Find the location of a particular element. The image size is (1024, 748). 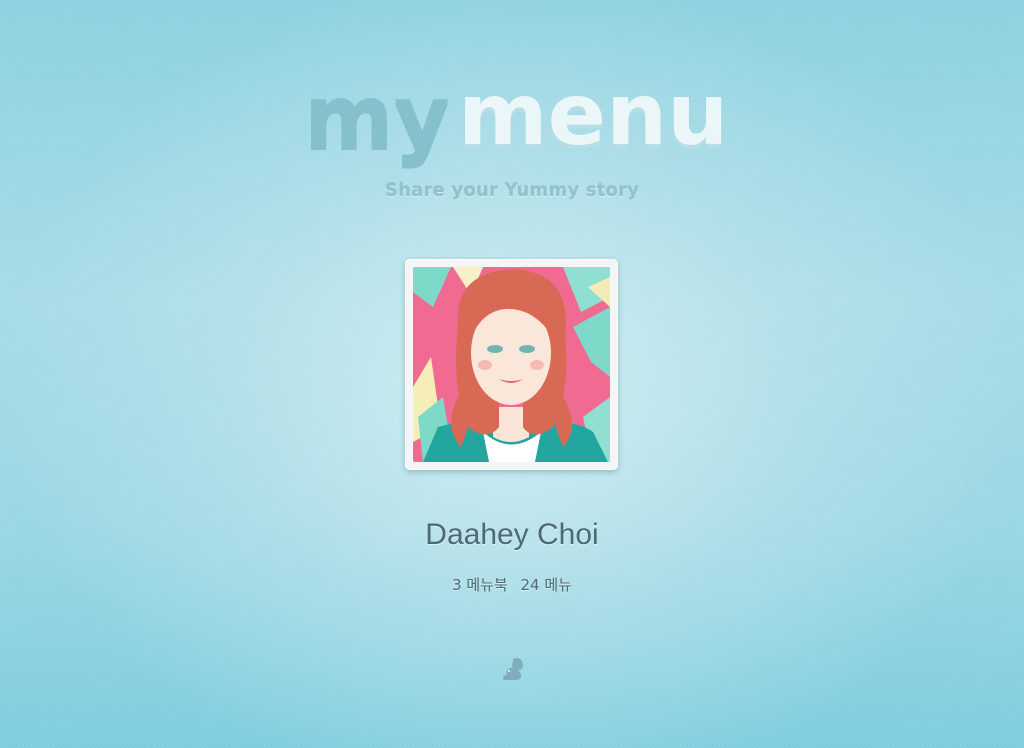

profile-avatar is located at coordinates (511, 364).